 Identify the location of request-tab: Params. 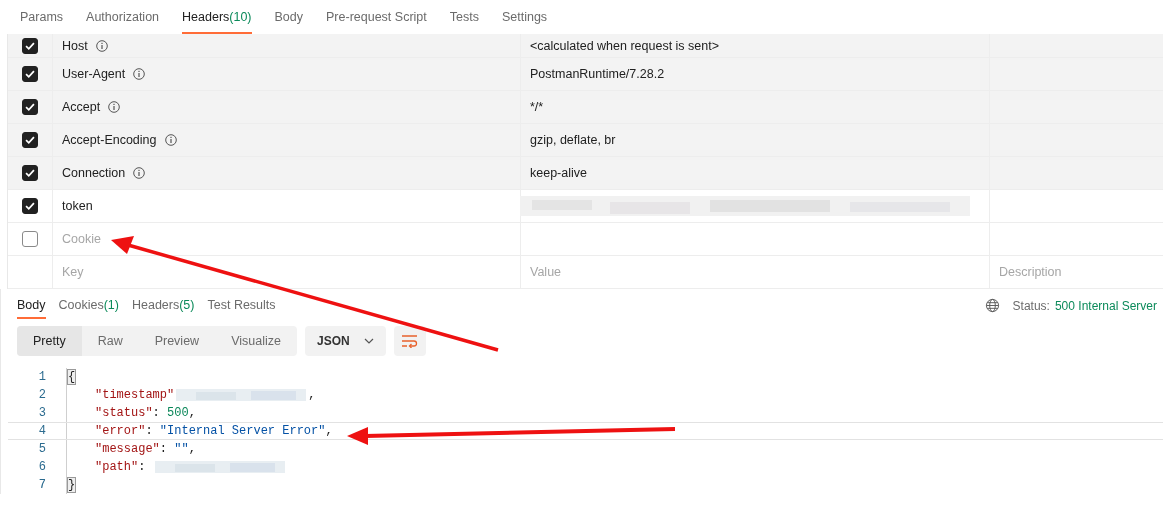
(42, 17).